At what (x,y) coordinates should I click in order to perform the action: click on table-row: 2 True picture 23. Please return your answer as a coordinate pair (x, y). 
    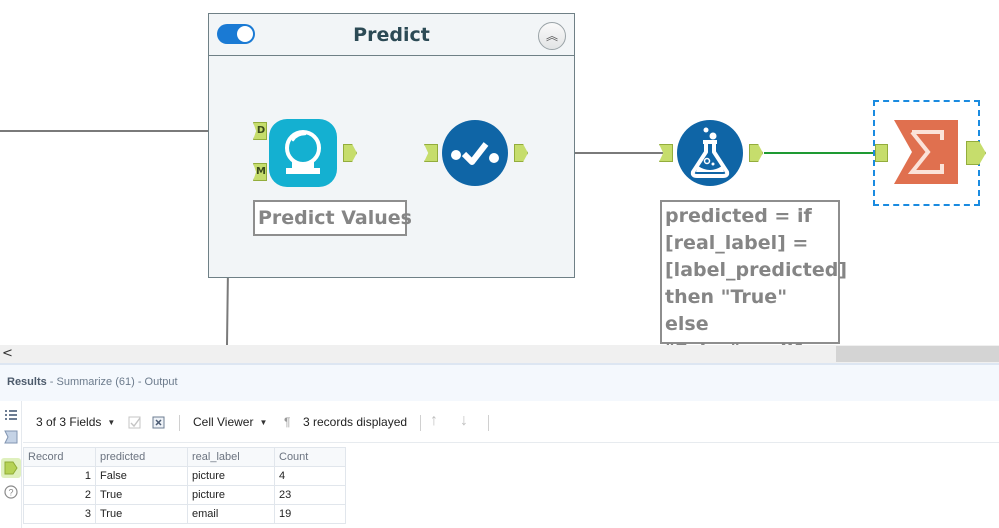
    Looking at the image, I should click on (184, 495).